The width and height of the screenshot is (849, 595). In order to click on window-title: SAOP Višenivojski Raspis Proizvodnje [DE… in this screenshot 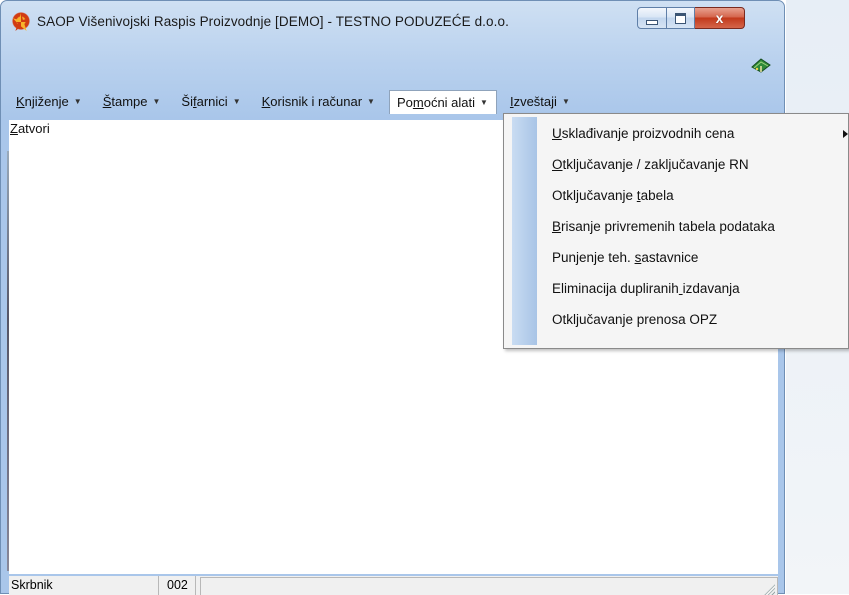, I will do `click(273, 21)`.